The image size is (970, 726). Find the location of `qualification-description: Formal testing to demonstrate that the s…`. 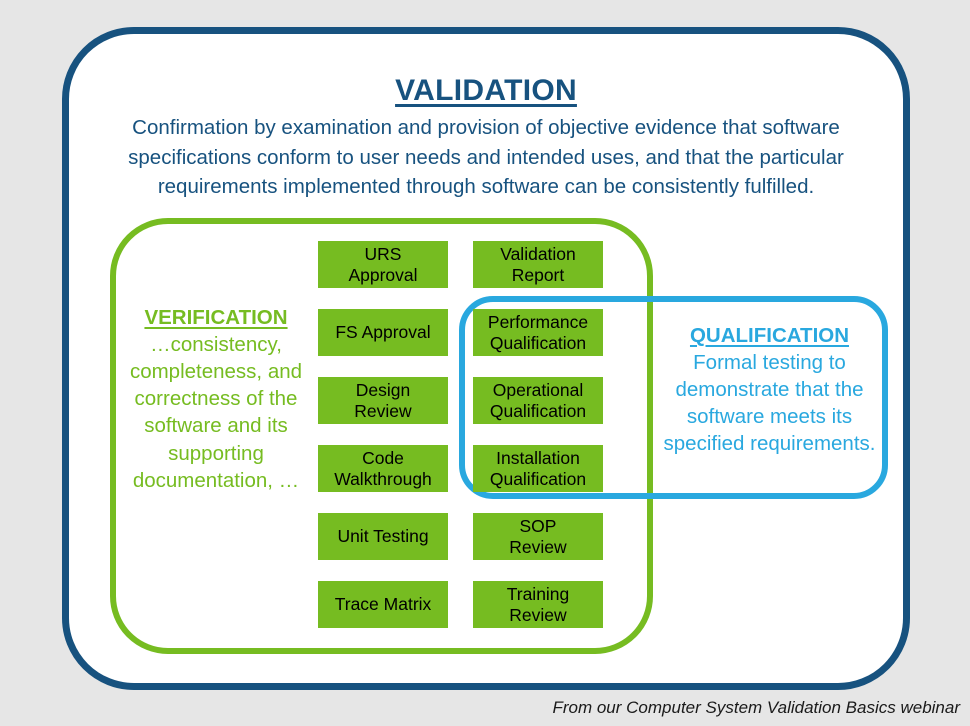

qualification-description: Formal testing to demonstrate that the s… is located at coordinates (769, 403).